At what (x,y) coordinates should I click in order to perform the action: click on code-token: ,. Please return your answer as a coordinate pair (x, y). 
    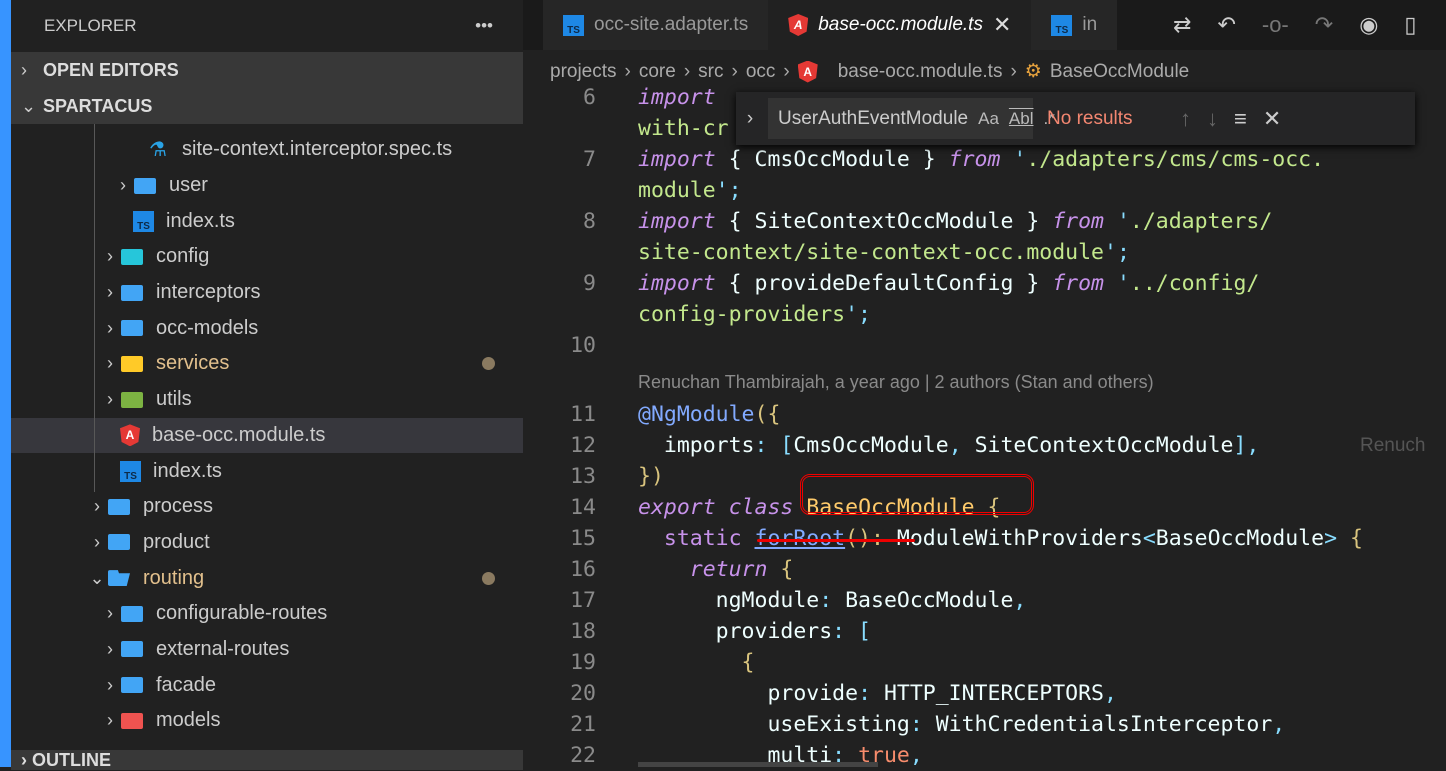
    Looking at the image, I should click on (961, 445).